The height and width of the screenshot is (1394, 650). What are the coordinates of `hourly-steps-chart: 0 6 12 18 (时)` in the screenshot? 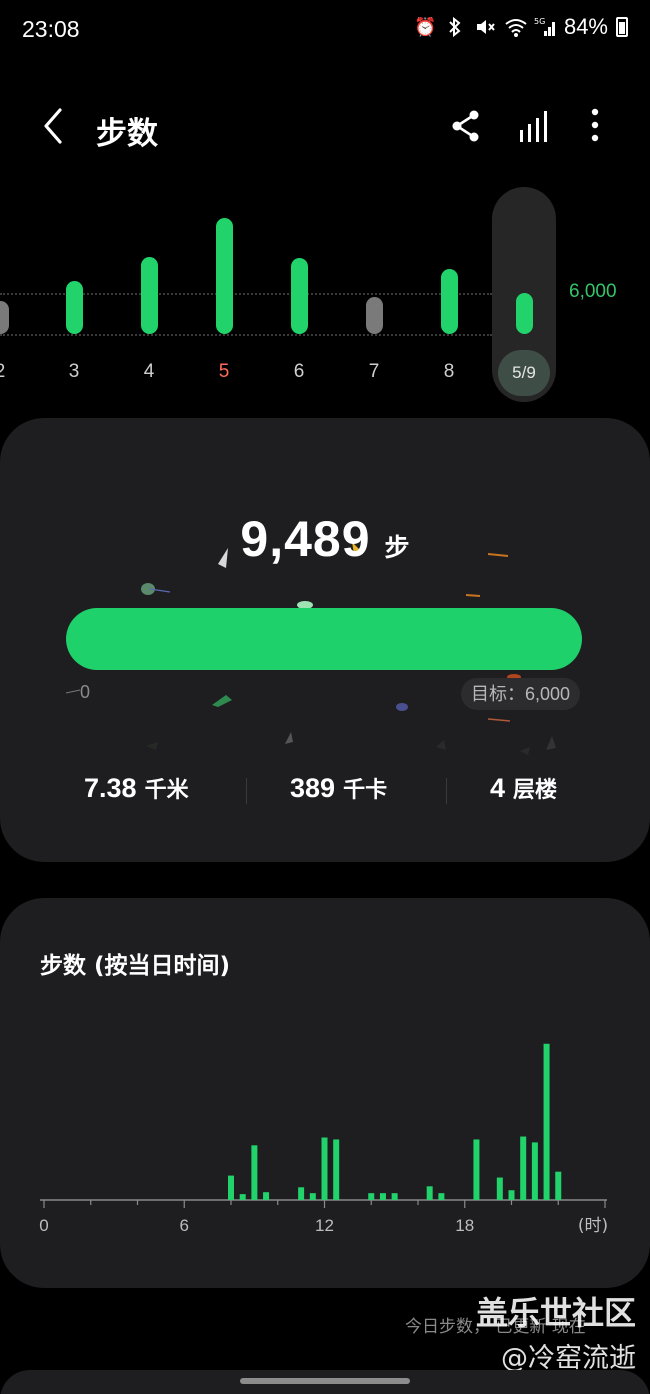 It's located at (323, 1139).